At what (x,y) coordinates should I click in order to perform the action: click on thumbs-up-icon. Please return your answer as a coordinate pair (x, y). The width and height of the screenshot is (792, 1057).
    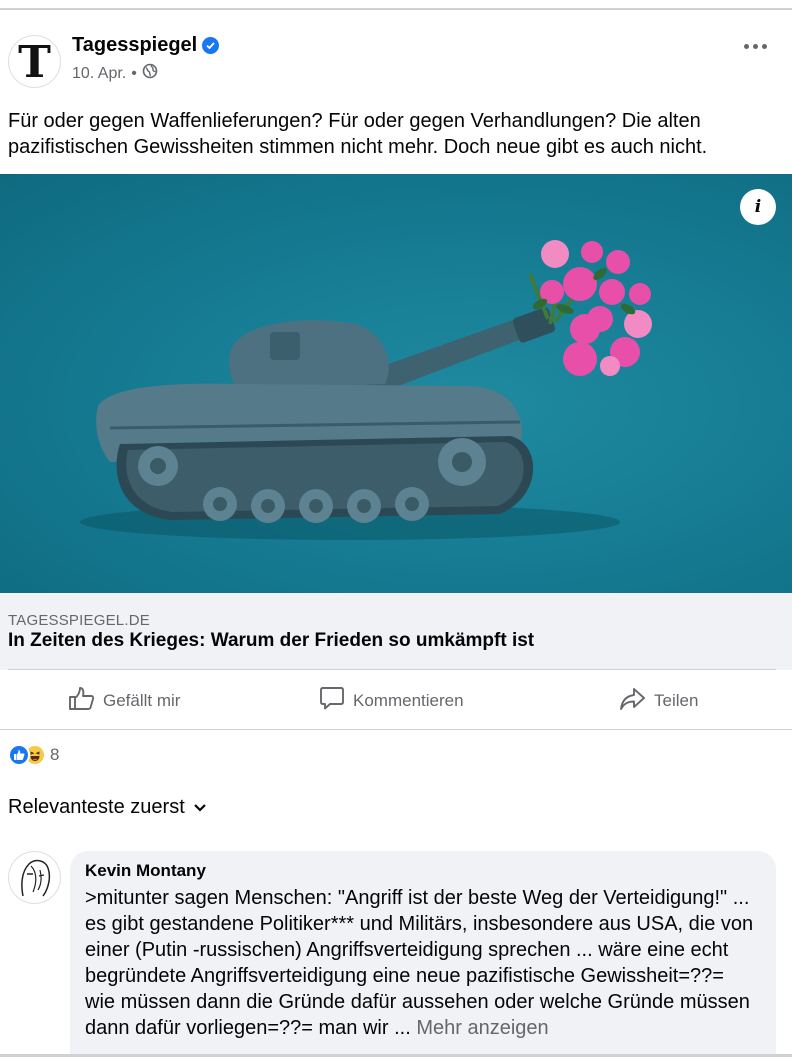
    Looking at the image, I should click on (81, 701).